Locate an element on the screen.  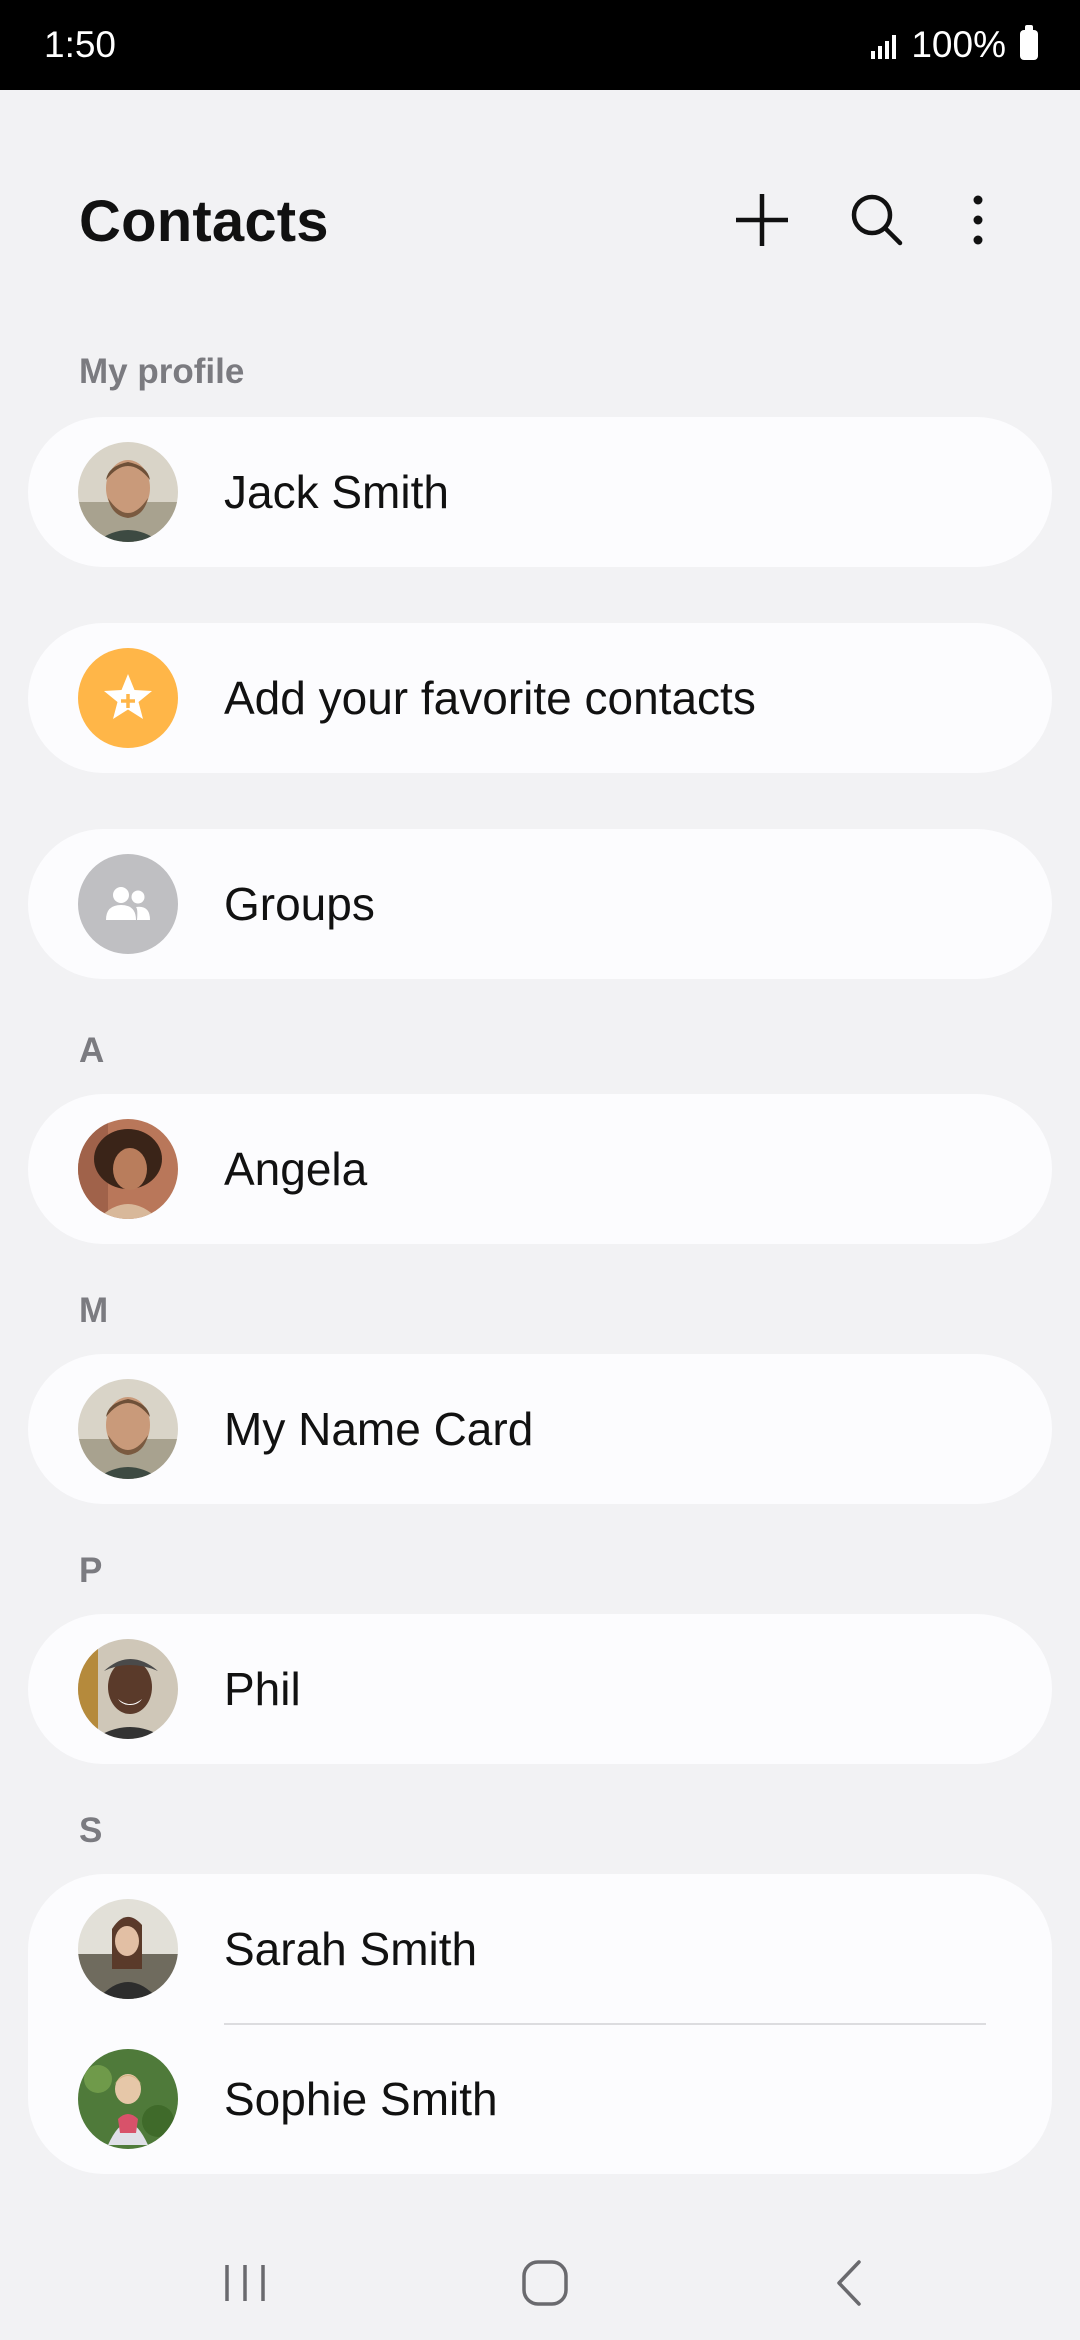
contact-row-phil: Phil is located at coordinates (540, 1689).